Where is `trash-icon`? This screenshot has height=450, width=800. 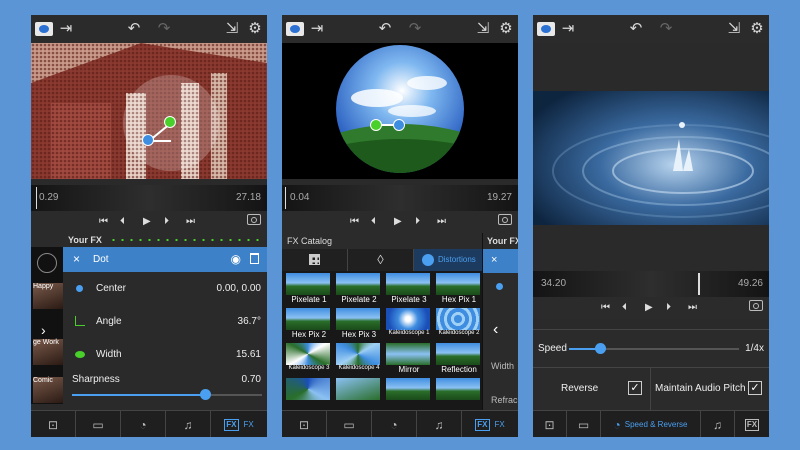 trash-icon is located at coordinates (254, 258).